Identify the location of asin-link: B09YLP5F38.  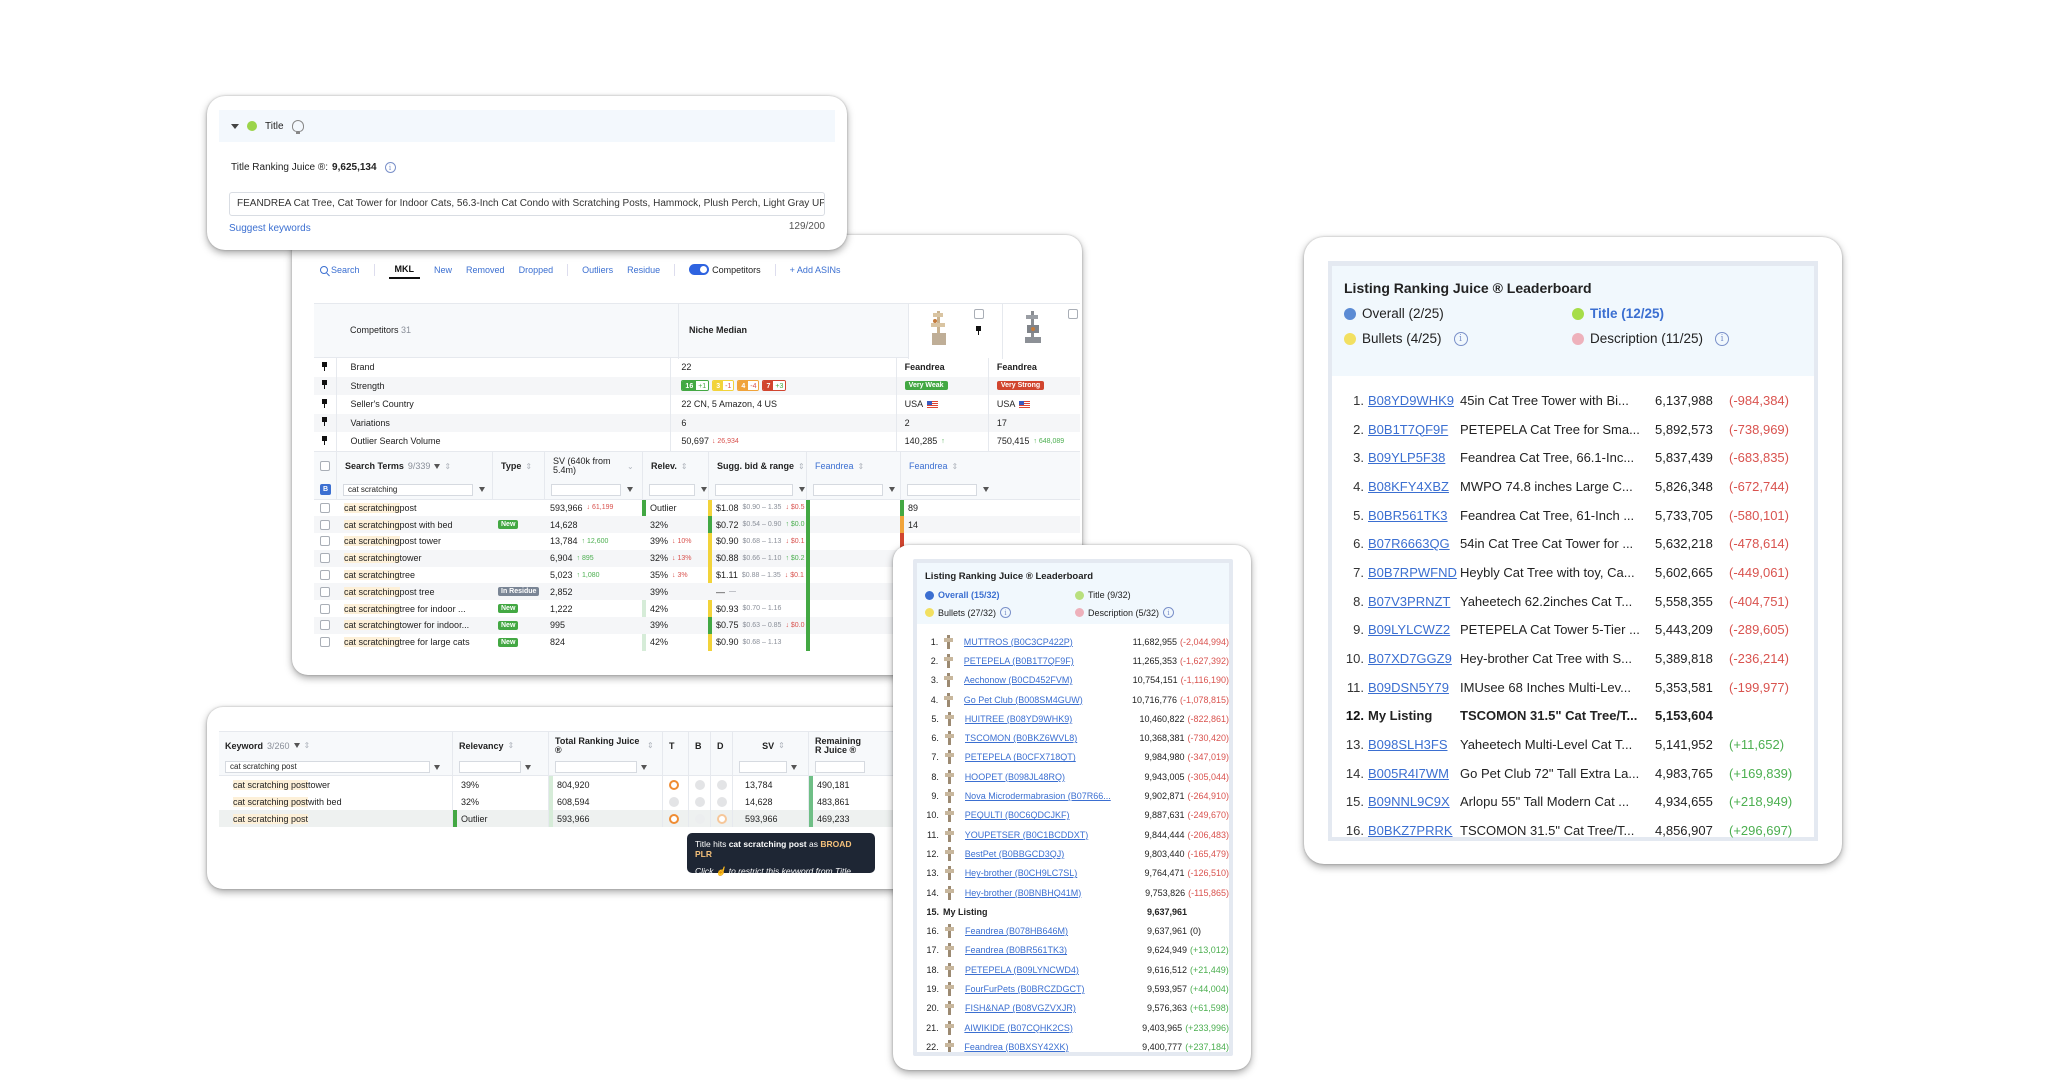
(1414, 457).